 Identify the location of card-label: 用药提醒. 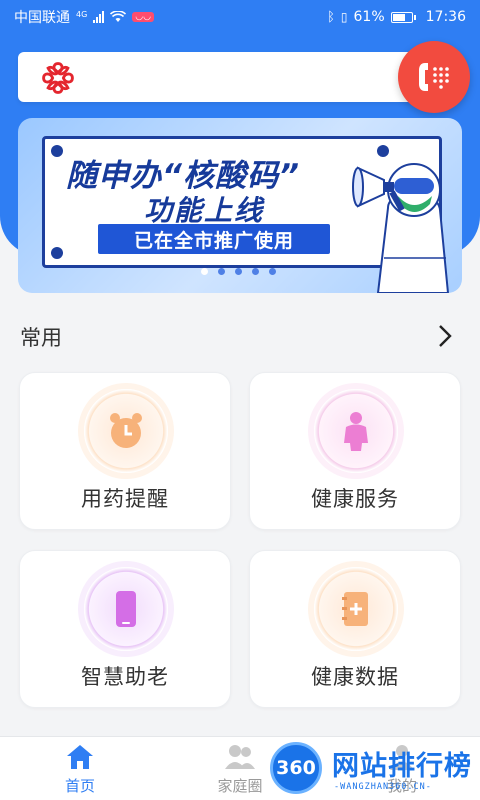
(125, 499).